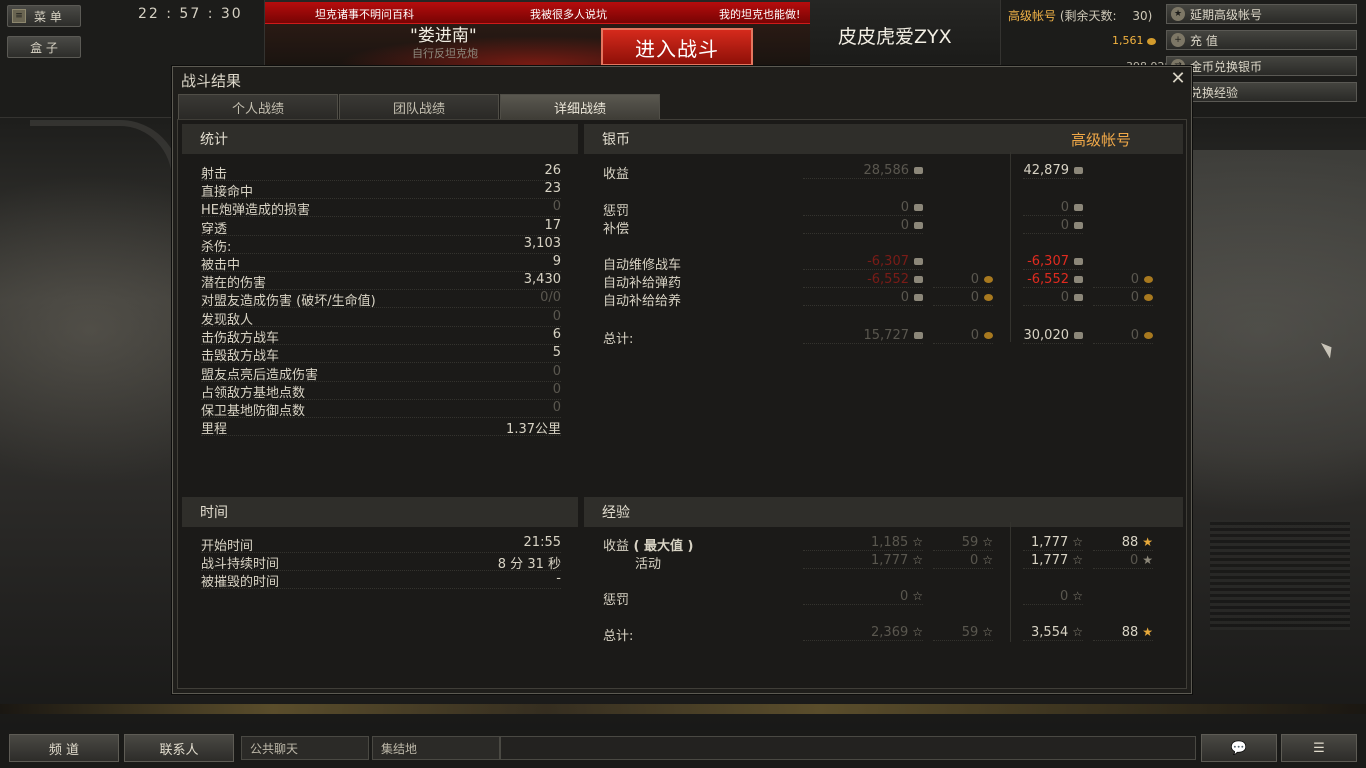 This screenshot has height=768, width=1366. What do you see at coordinates (19, 16) in the screenshot?
I see `menu-icon: ≡` at bounding box center [19, 16].